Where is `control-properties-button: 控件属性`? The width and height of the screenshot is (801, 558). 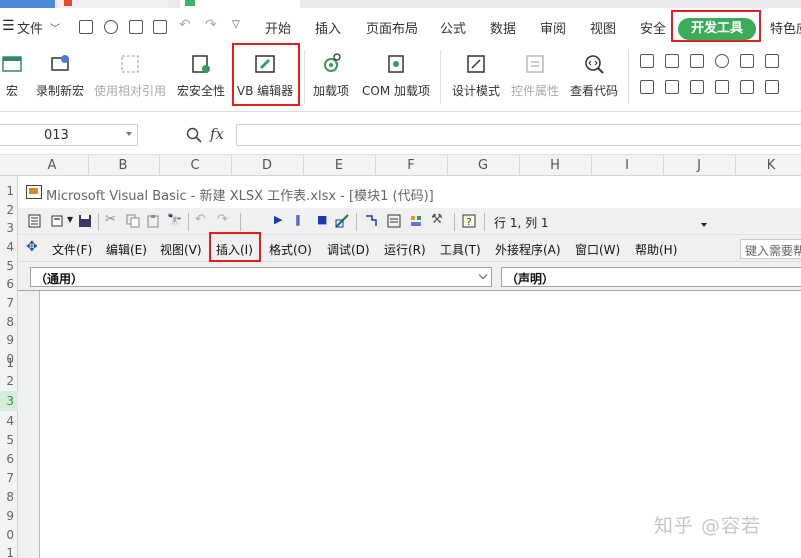 control-properties-button: 控件属性 is located at coordinates (535, 77).